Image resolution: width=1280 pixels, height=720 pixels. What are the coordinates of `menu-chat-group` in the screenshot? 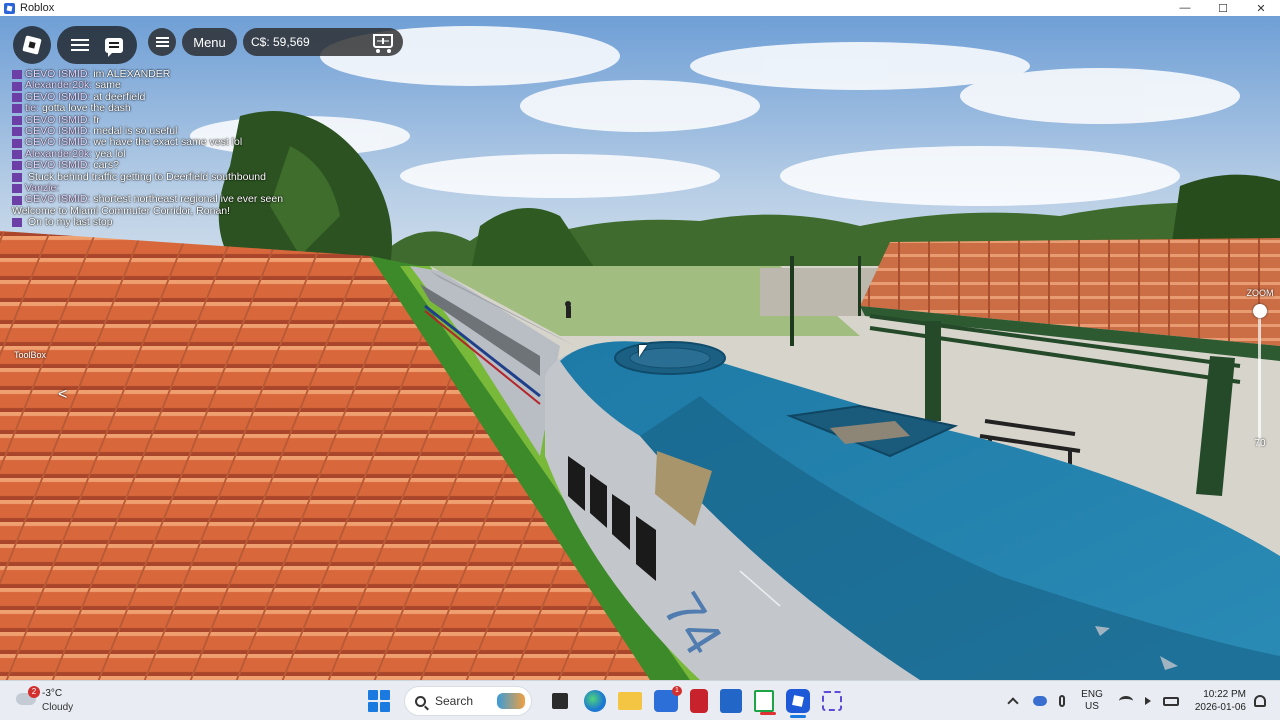 It's located at (97, 45).